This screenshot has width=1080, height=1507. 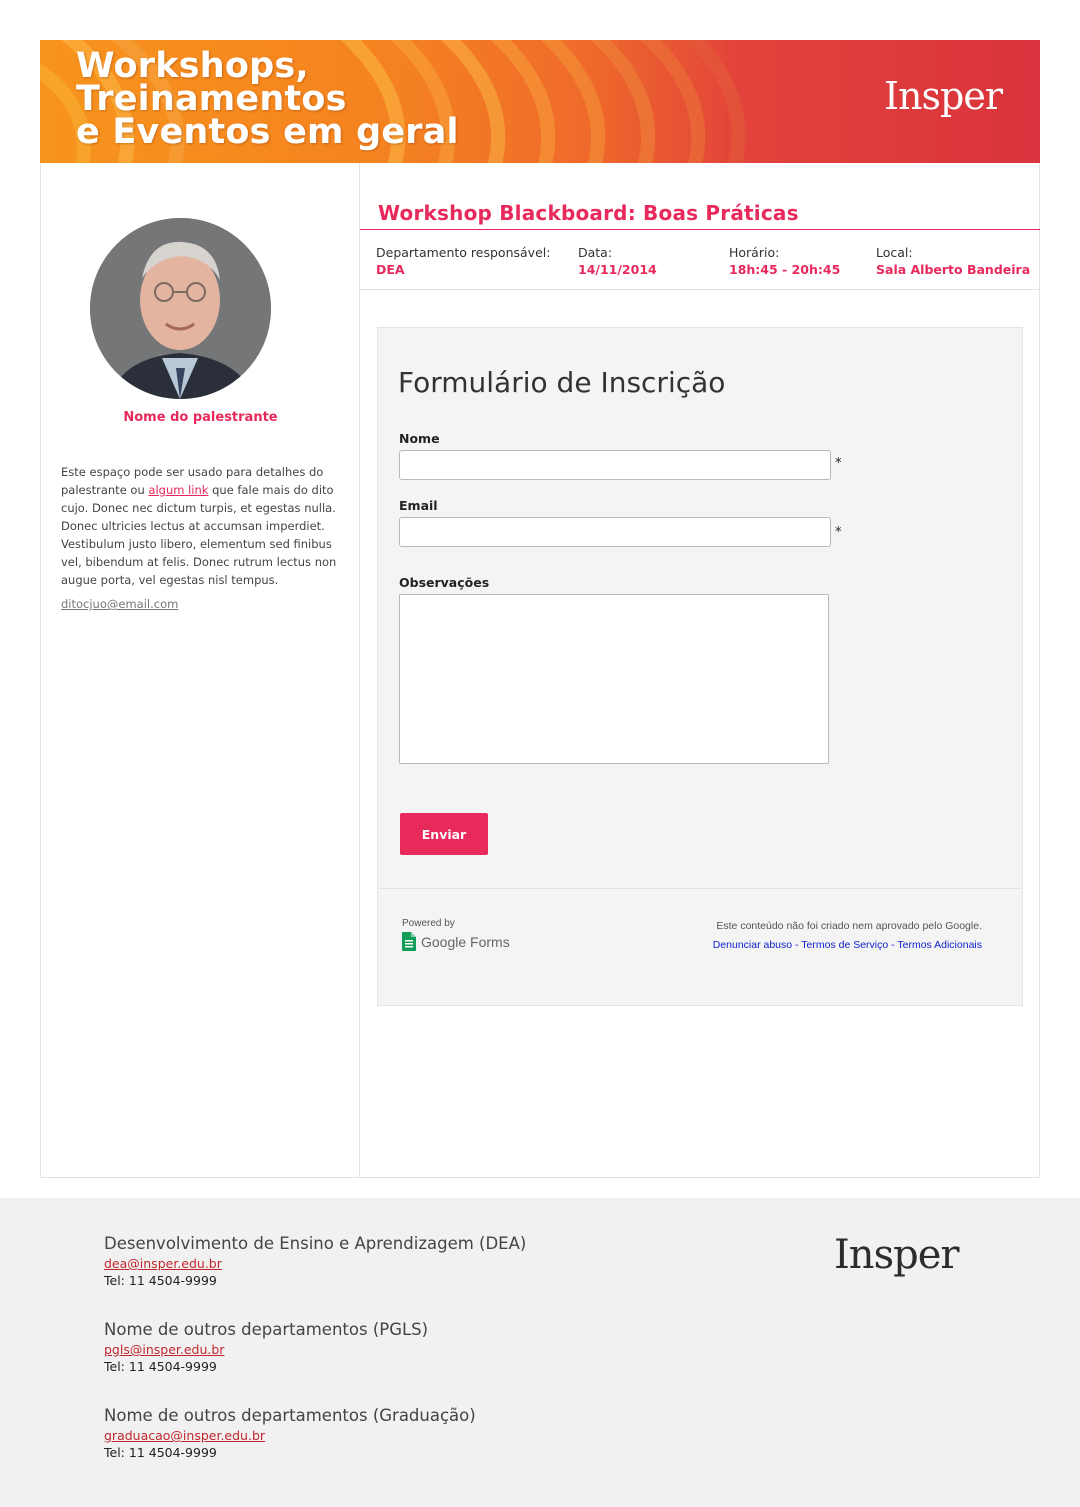 What do you see at coordinates (119, 604) in the screenshot?
I see `speaker-email-link: ditocjuo@email.com` at bounding box center [119, 604].